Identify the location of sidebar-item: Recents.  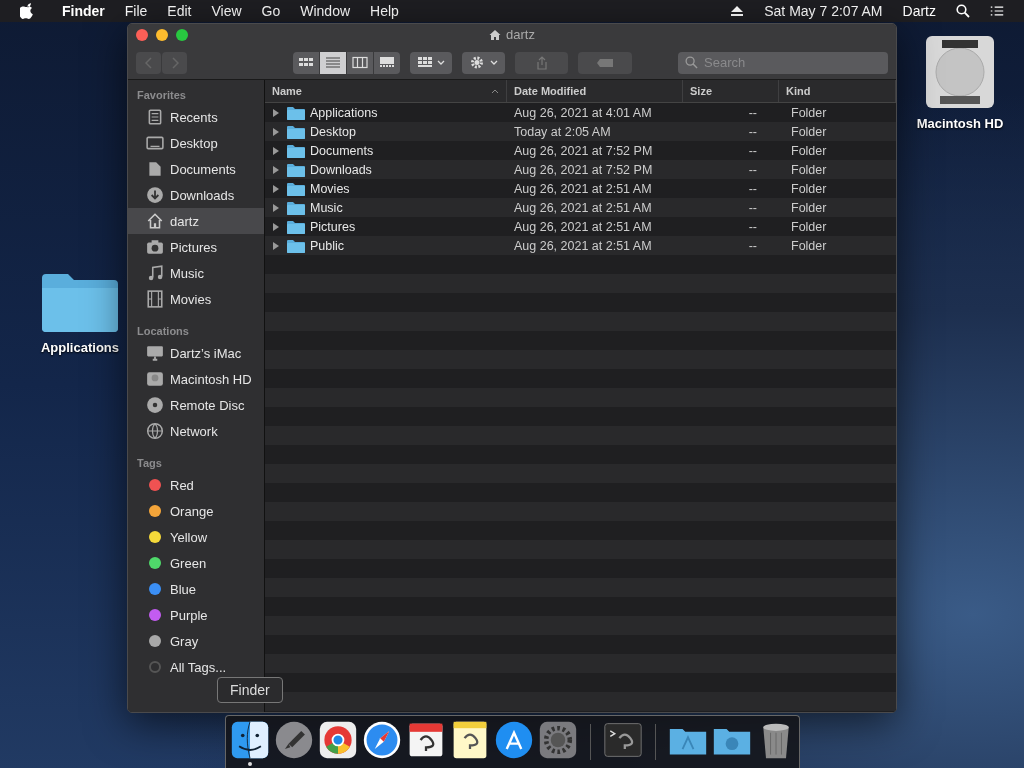
(196, 117).